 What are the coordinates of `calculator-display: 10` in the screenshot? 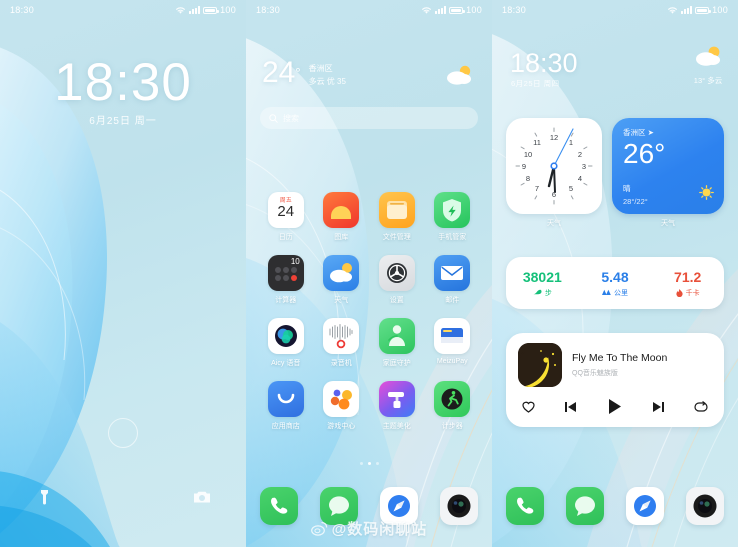 It's located at (295, 261).